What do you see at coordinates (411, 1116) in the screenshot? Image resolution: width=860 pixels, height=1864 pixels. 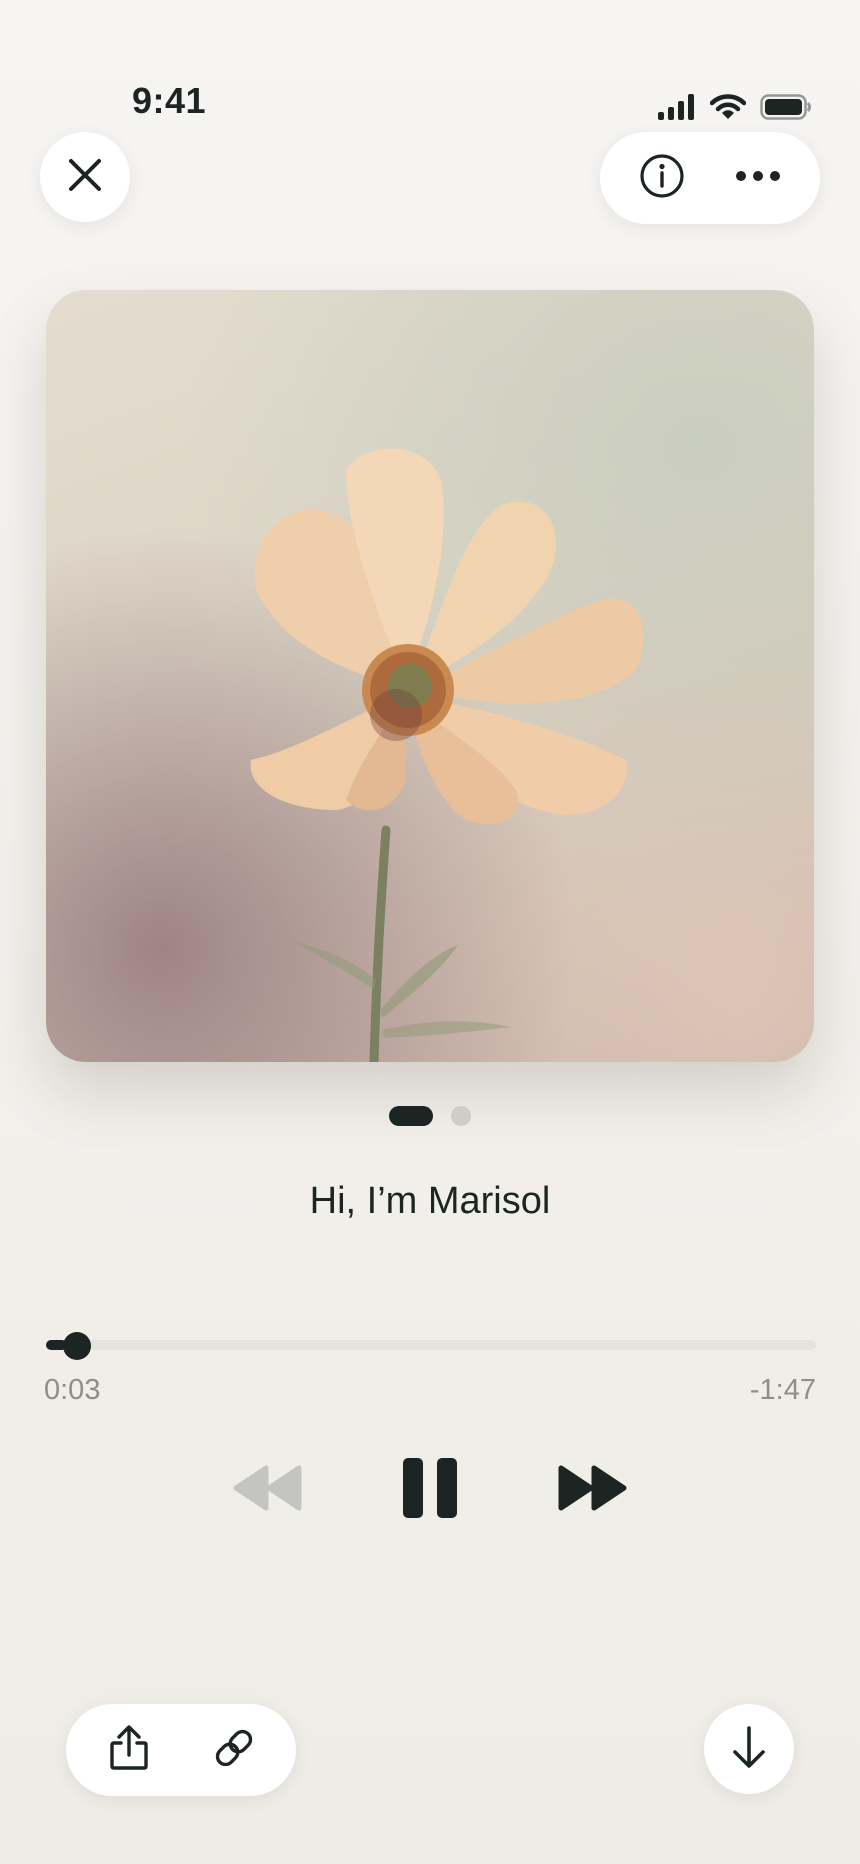 I see `page-dot-active` at bounding box center [411, 1116].